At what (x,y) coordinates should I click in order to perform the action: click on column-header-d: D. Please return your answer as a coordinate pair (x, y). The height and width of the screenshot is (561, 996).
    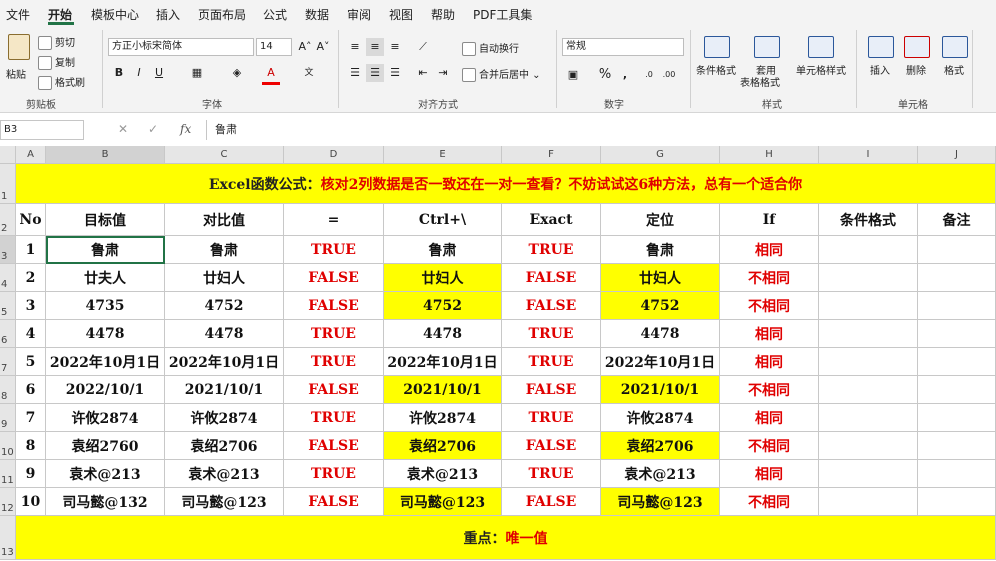
    Looking at the image, I should click on (334, 155).